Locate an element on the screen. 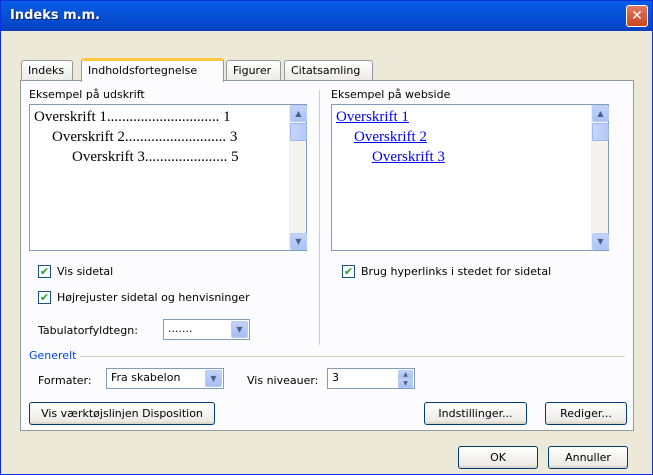 Image resolution: width=653 pixels, height=475 pixels. vertical-divider is located at coordinates (319, 217).